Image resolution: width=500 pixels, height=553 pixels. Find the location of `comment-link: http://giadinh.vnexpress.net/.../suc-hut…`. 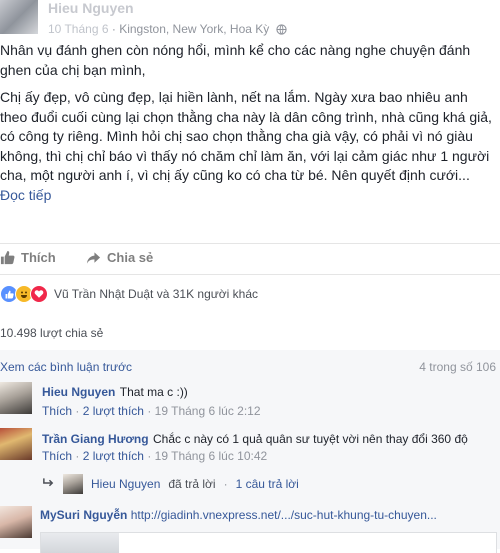

comment-link: http://giadinh.vnexpress.net/.../suc-hut… is located at coordinates (284, 515).